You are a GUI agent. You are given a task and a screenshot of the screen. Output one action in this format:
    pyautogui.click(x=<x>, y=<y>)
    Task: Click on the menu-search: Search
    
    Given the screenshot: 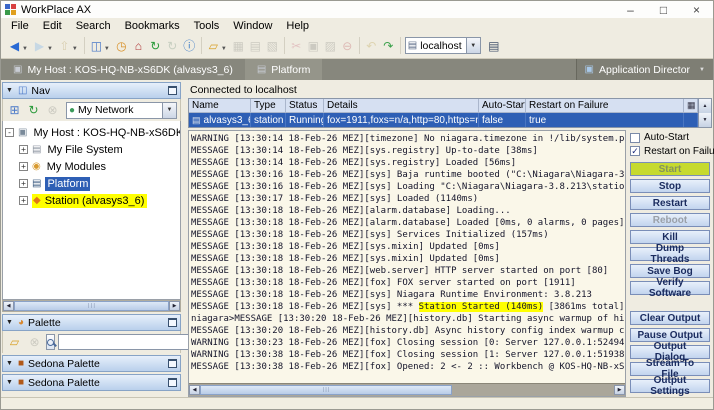 What is the action you would take?
    pyautogui.click(x=93, y=26)
    